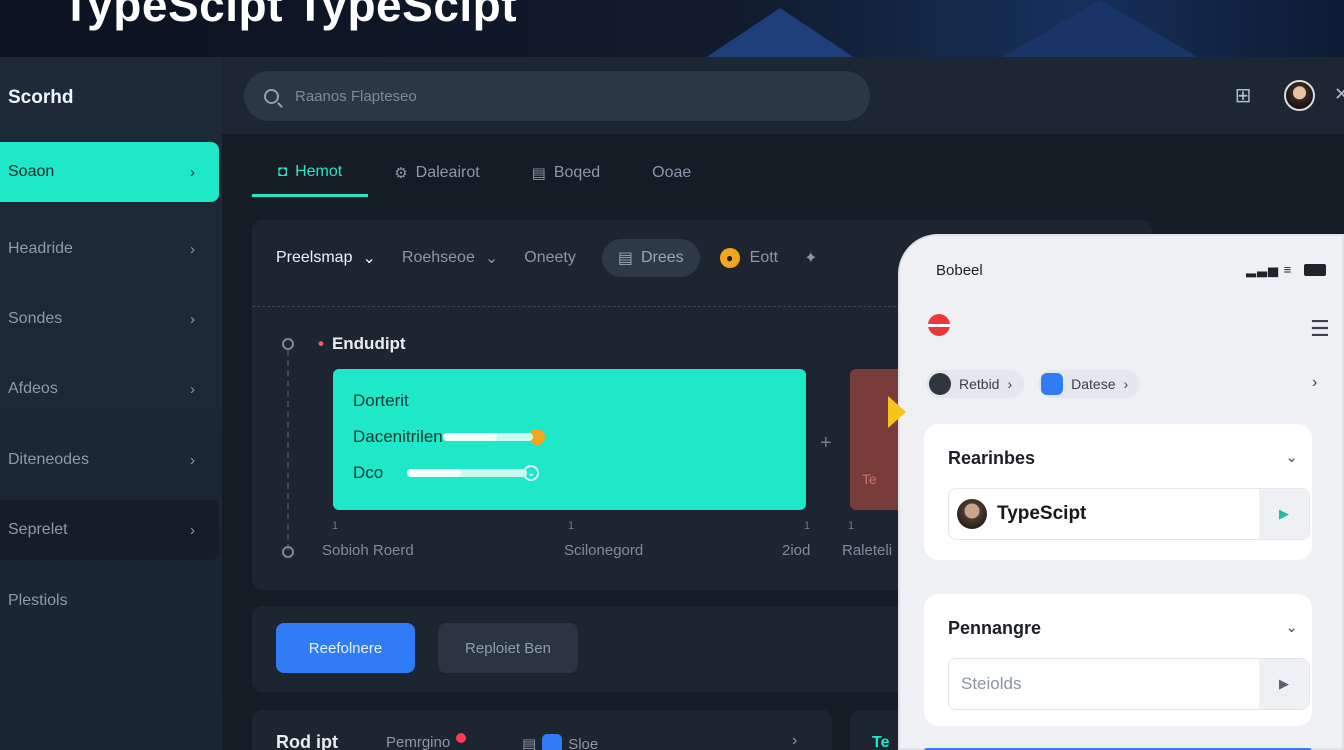 The width and height of the screenshot is (1344, 750). What do you see at coordinates (109, 172) in the screenshot?
I see `sidebar-item-soaon: Soaon ›` at bounding box center [109, 172].